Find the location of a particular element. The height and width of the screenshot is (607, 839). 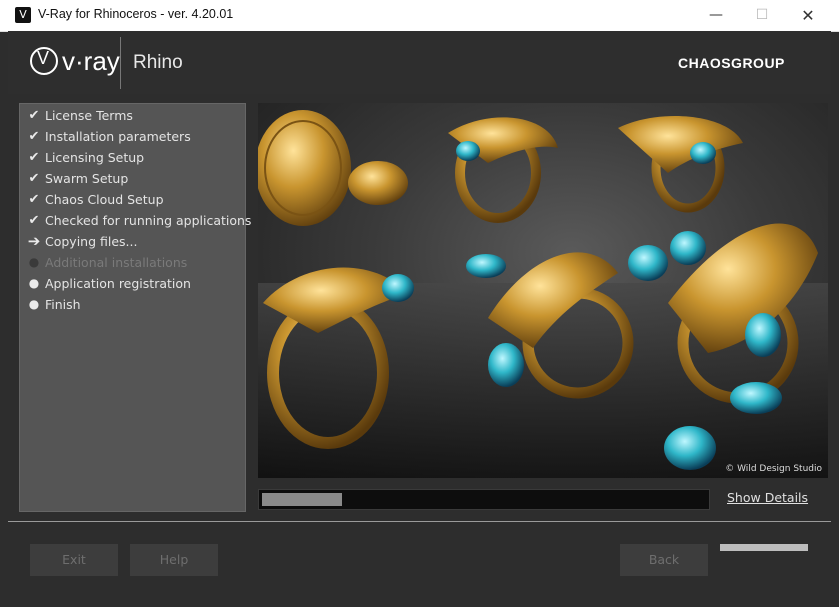

arrow-right-icon: ➔ is located at coordinates (34, 241).